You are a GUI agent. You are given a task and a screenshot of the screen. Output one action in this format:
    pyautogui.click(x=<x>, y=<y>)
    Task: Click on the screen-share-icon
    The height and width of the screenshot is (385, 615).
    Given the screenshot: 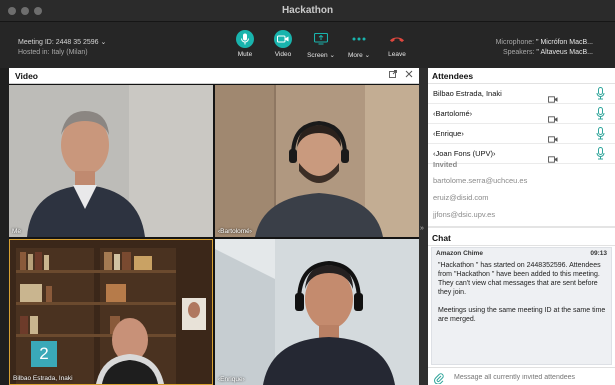 What is the action you would take?
    pyautogui.click(x=321, y=39)
    